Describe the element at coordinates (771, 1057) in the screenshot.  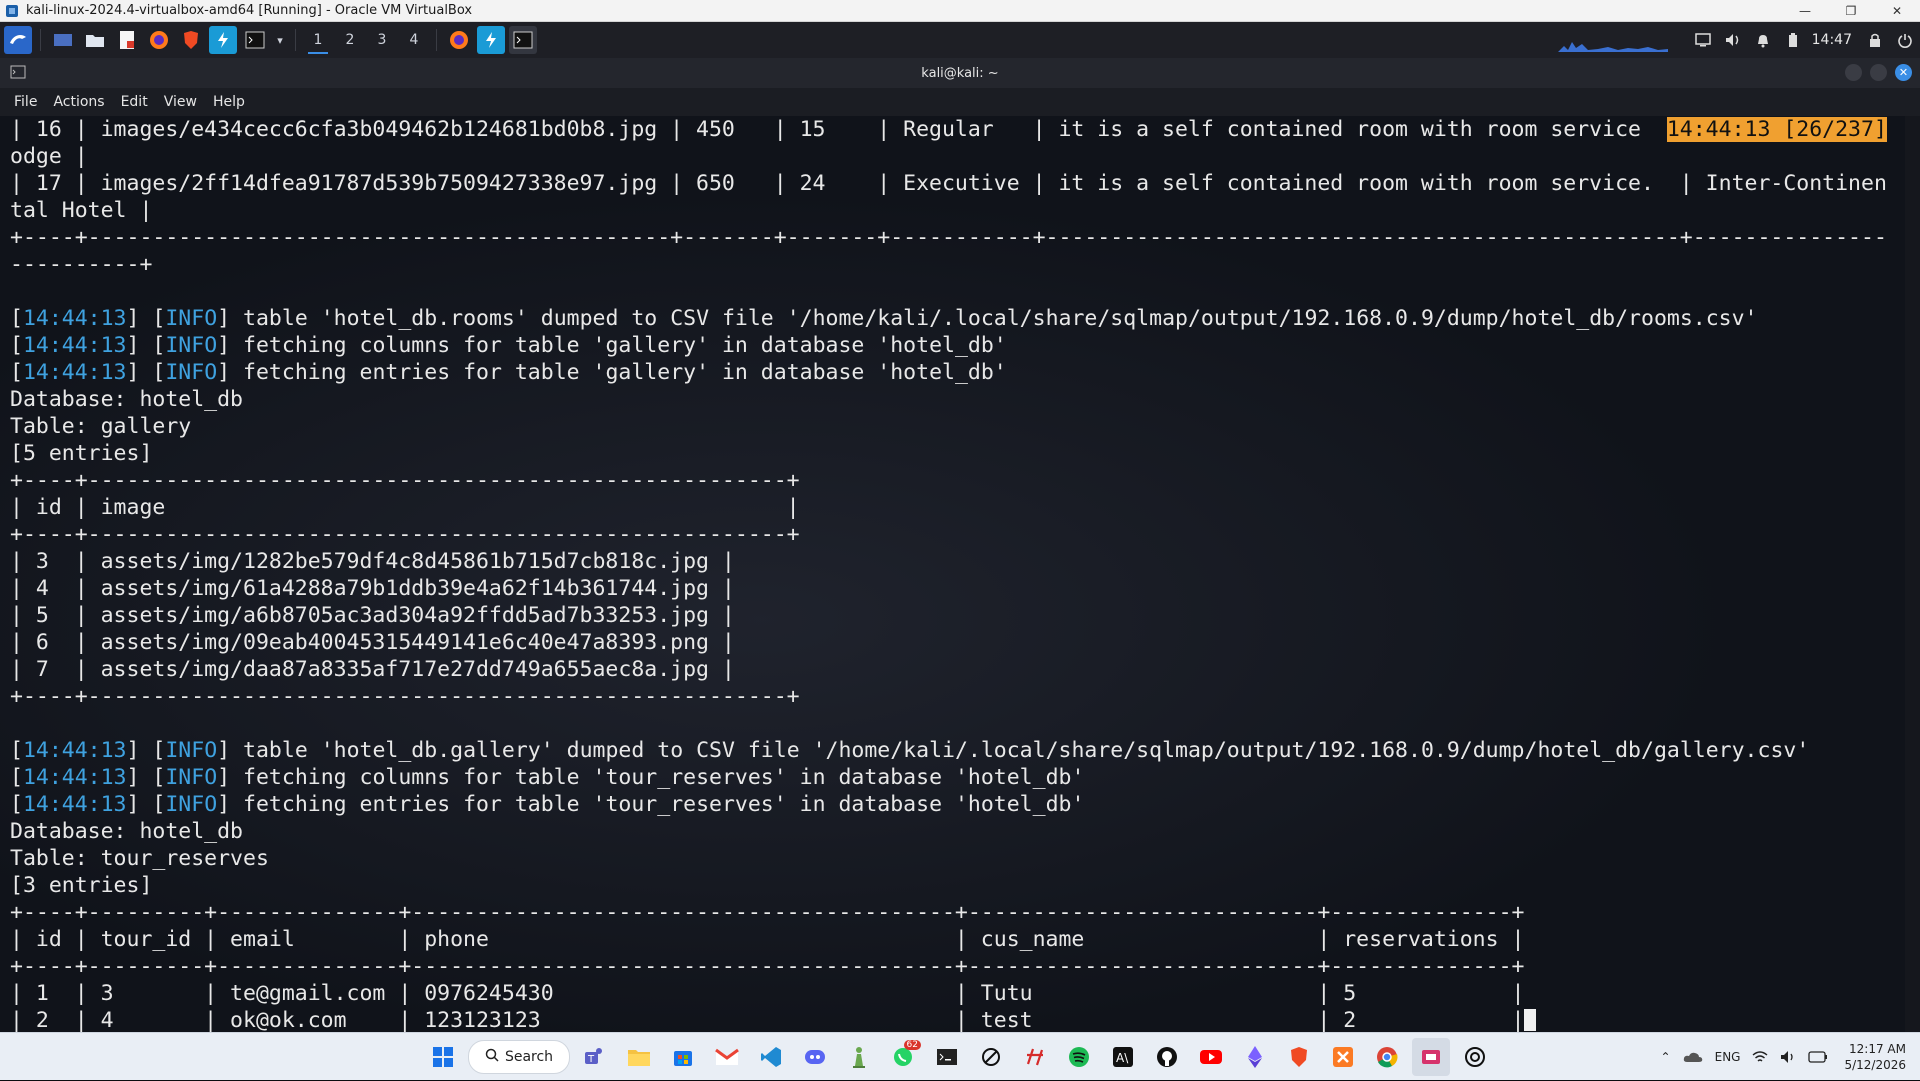
I see `vscode-icon` at that location.